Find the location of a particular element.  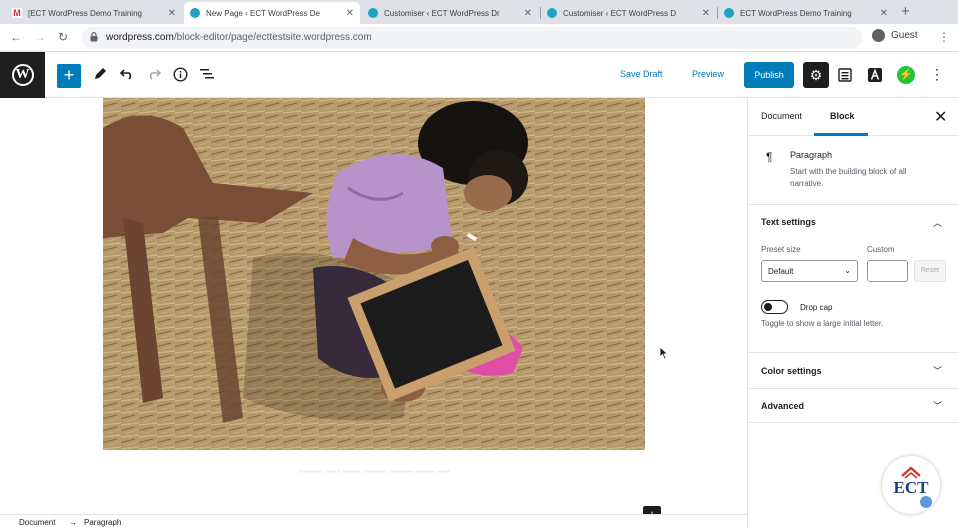

tab-title: New Page ‹ ECT WordPress De is located at coordinates (263, 13).